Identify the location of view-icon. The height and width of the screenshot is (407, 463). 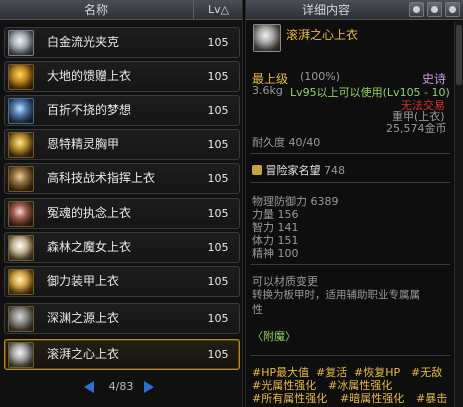
(434, 9).